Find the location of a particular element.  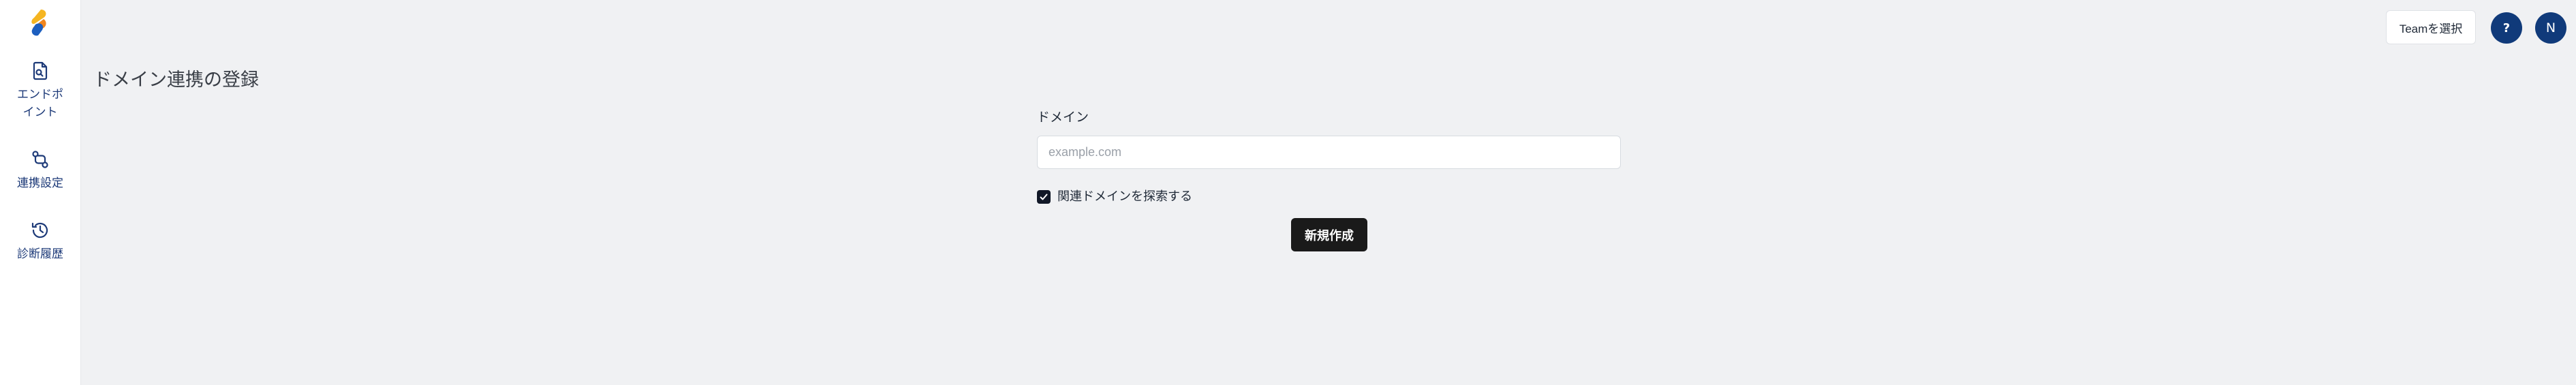

sidebar-item-label: 診断履歴 is located at coordinates (40, 254).